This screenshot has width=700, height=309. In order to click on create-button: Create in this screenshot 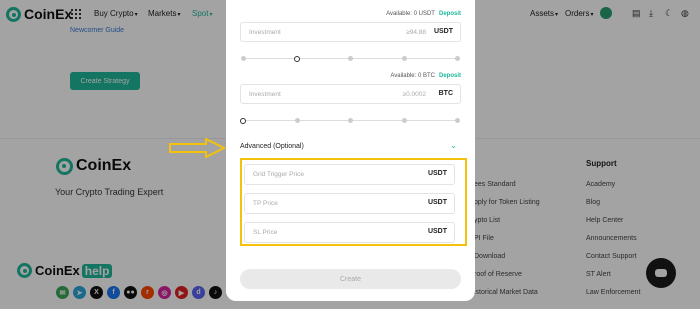, I will do `click(350, 279)`.